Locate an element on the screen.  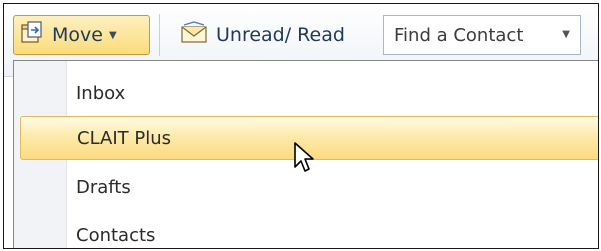
menu-item-label: Contacts is located at coordinates (116, 235).